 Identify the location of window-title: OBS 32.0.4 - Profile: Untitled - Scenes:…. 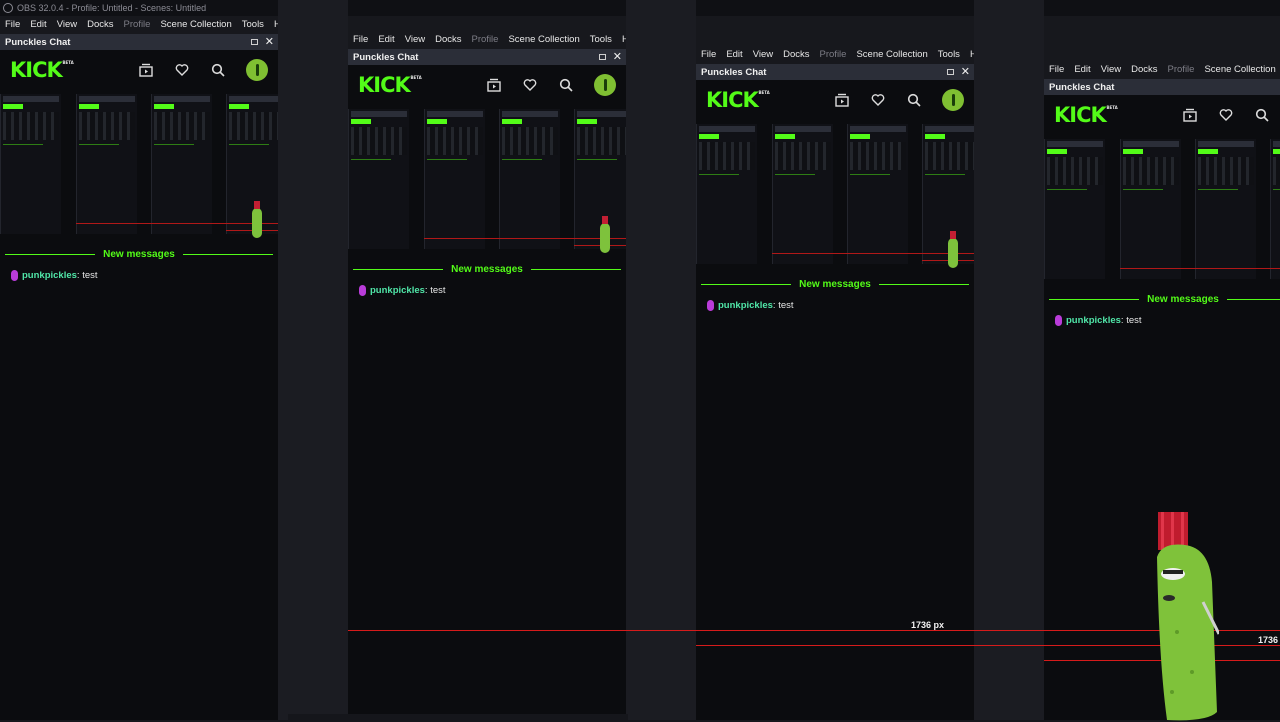
(112, 8).